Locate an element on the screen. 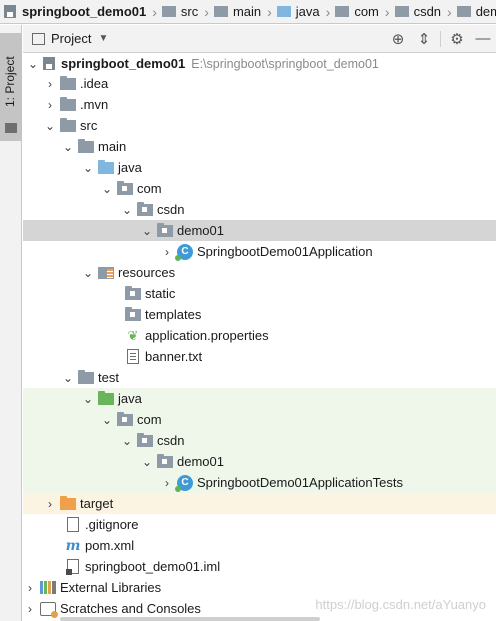 The height and width of the screenshot is (621, 496). tree-row-main-csdn: ⌄ csdn is located at coordinates (259, 209).